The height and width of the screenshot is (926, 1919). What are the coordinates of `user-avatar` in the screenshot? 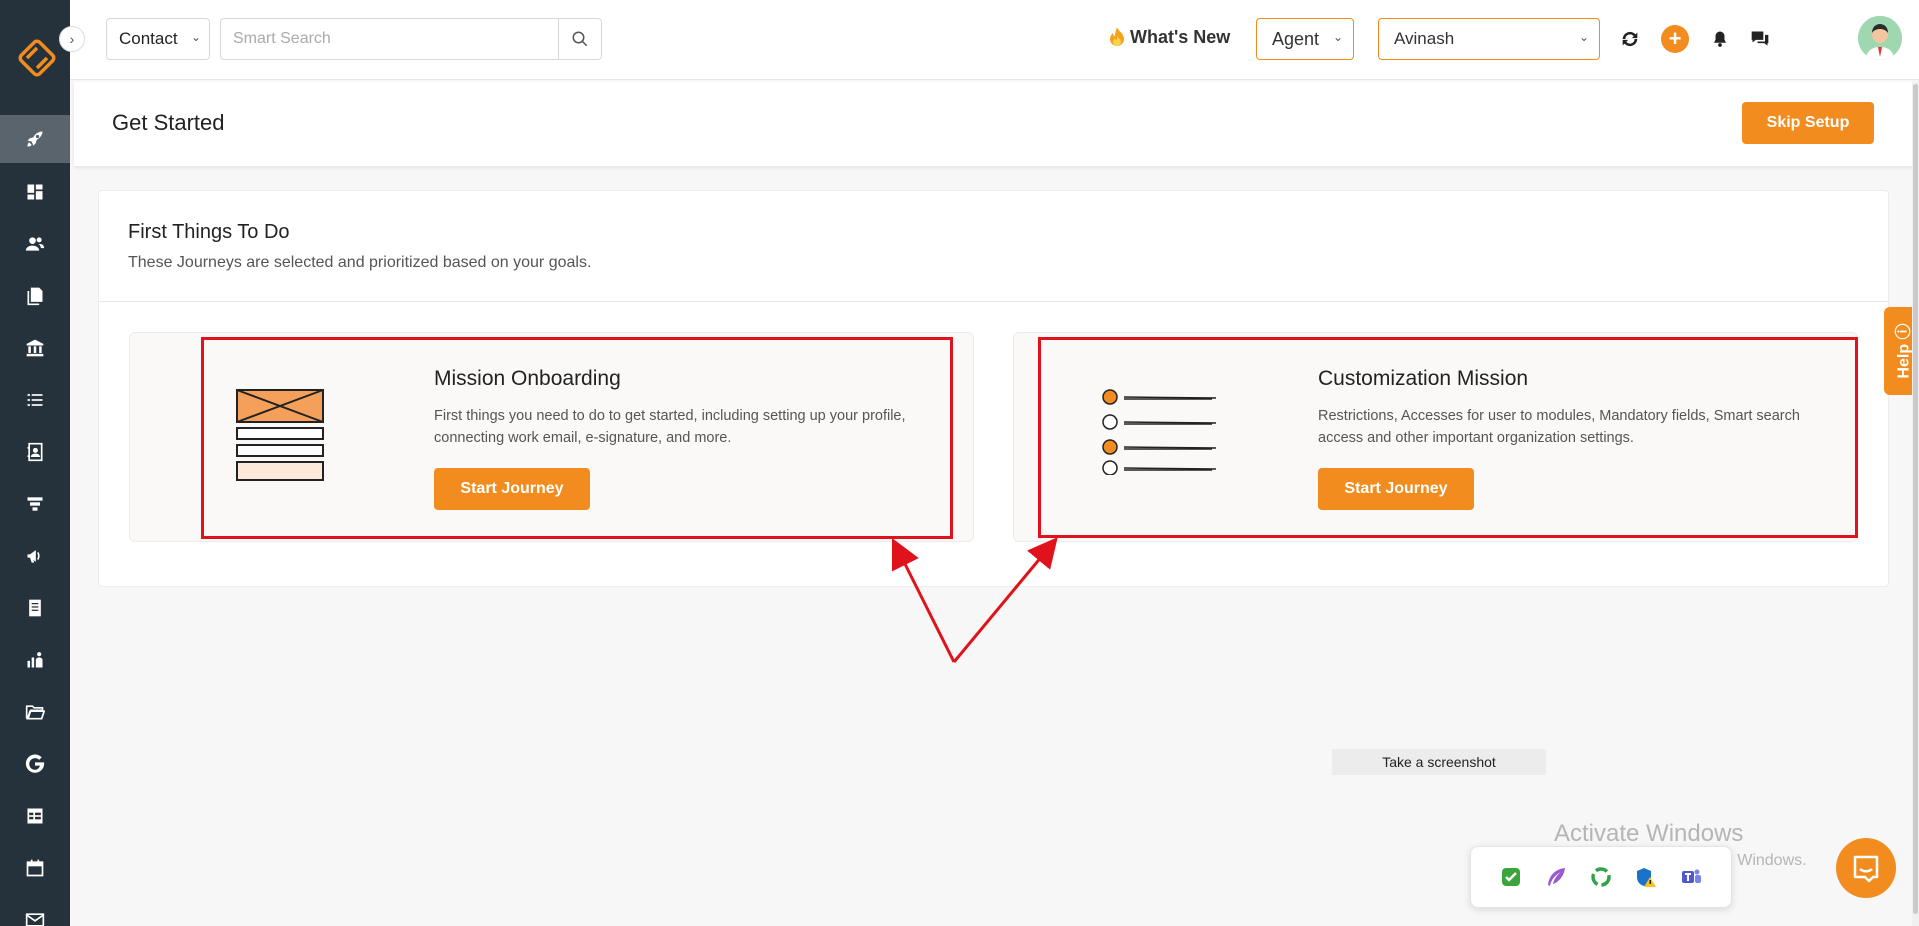 It's located at (1880, 38).